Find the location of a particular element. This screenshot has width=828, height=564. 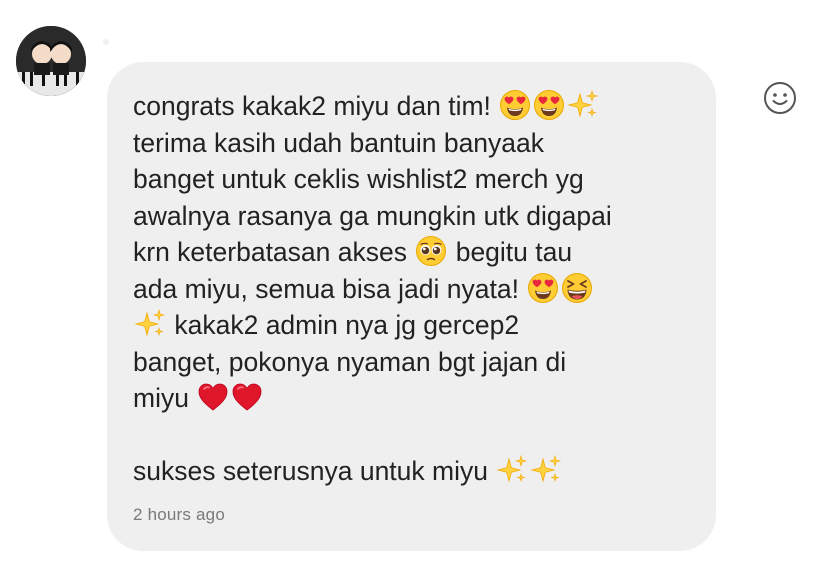

message-line: sukses seterusnya untuk miyu is located at coordinates (413, 471).